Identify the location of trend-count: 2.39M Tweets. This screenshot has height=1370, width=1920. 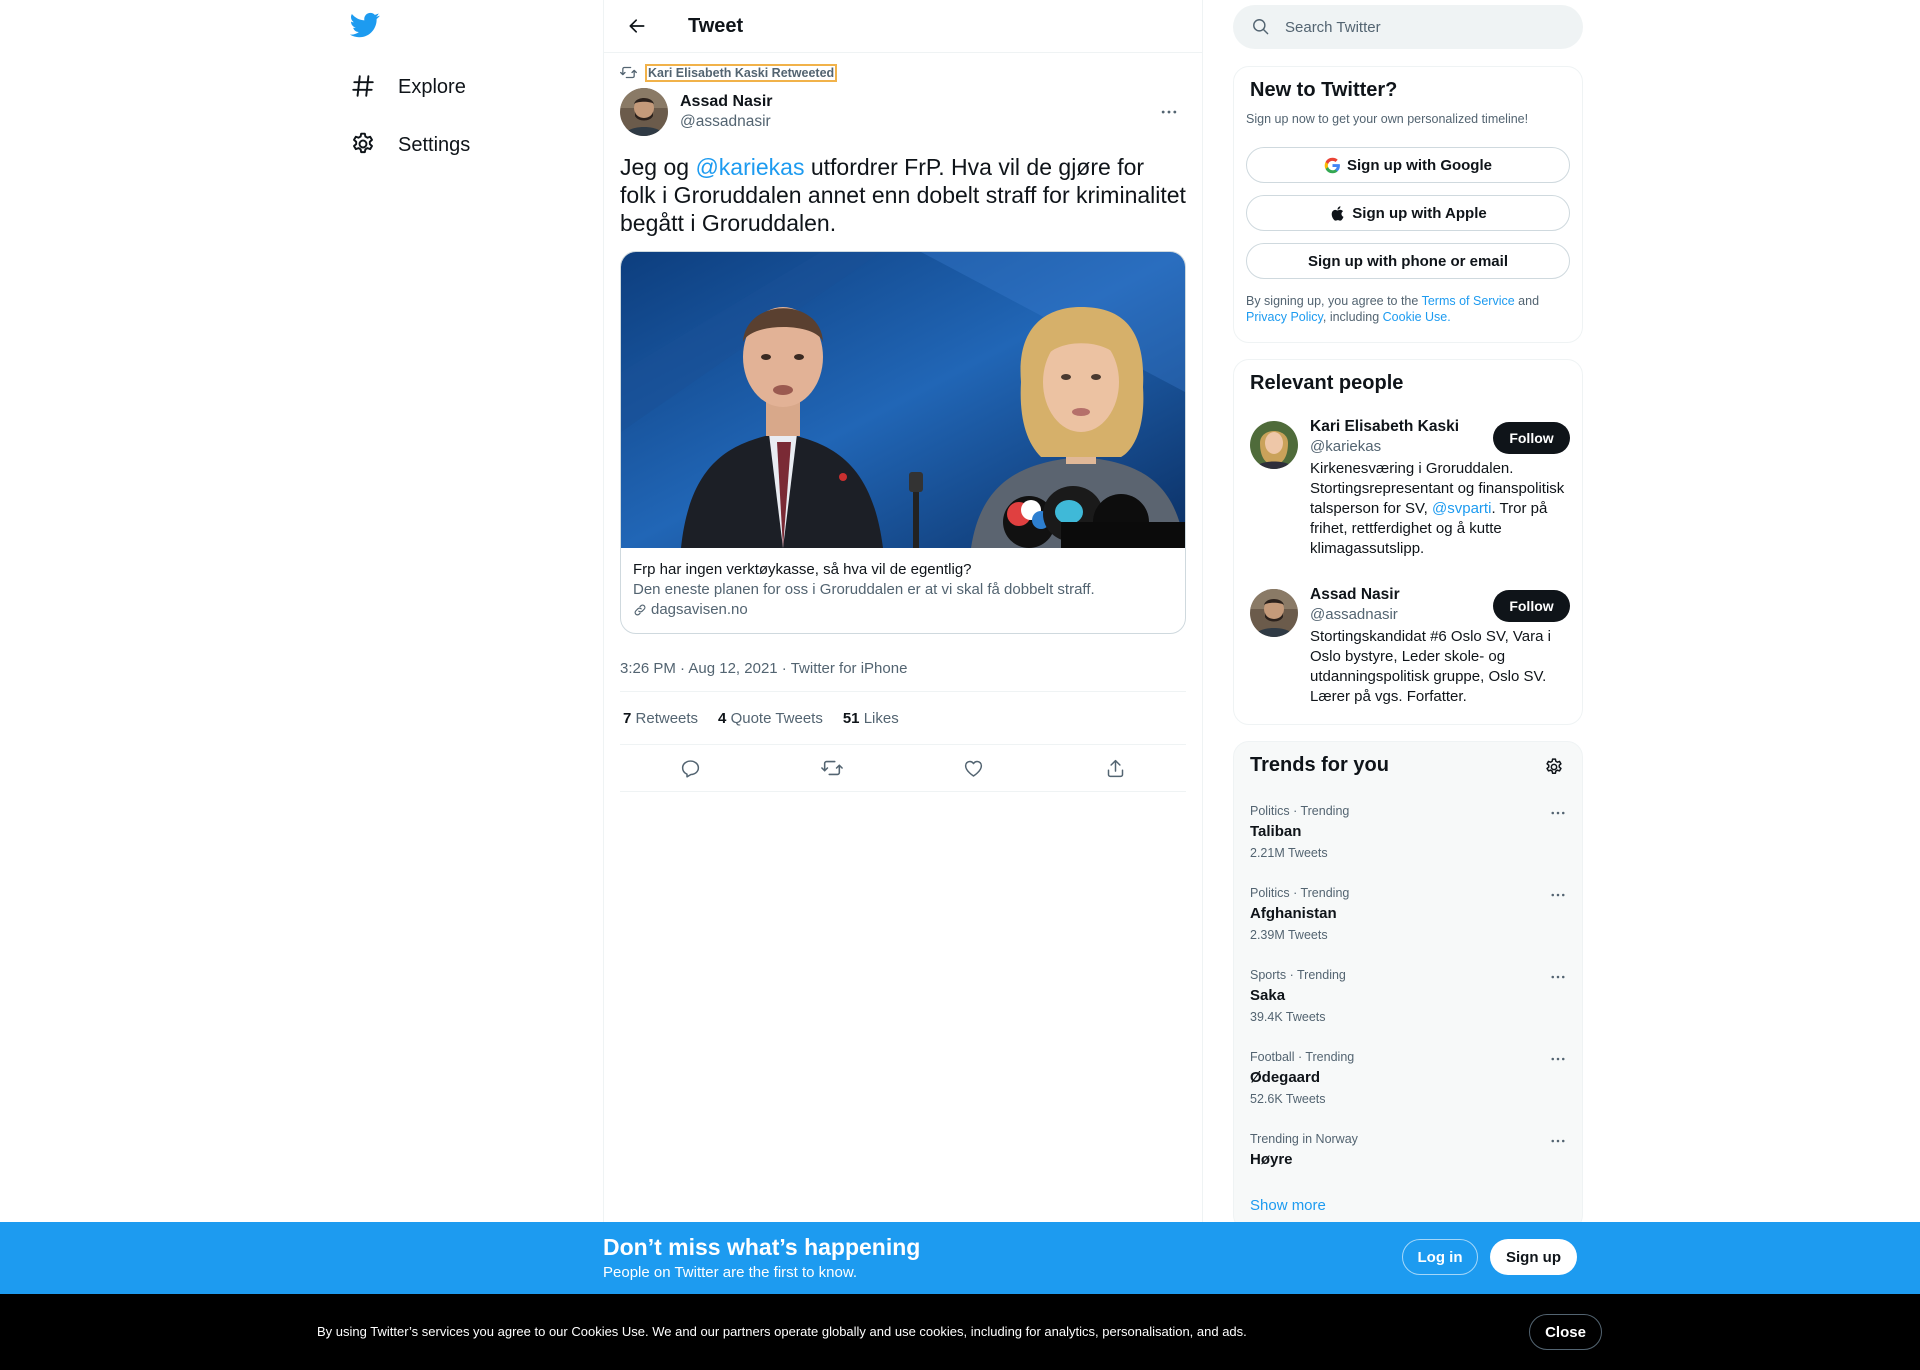
(1289, 935).